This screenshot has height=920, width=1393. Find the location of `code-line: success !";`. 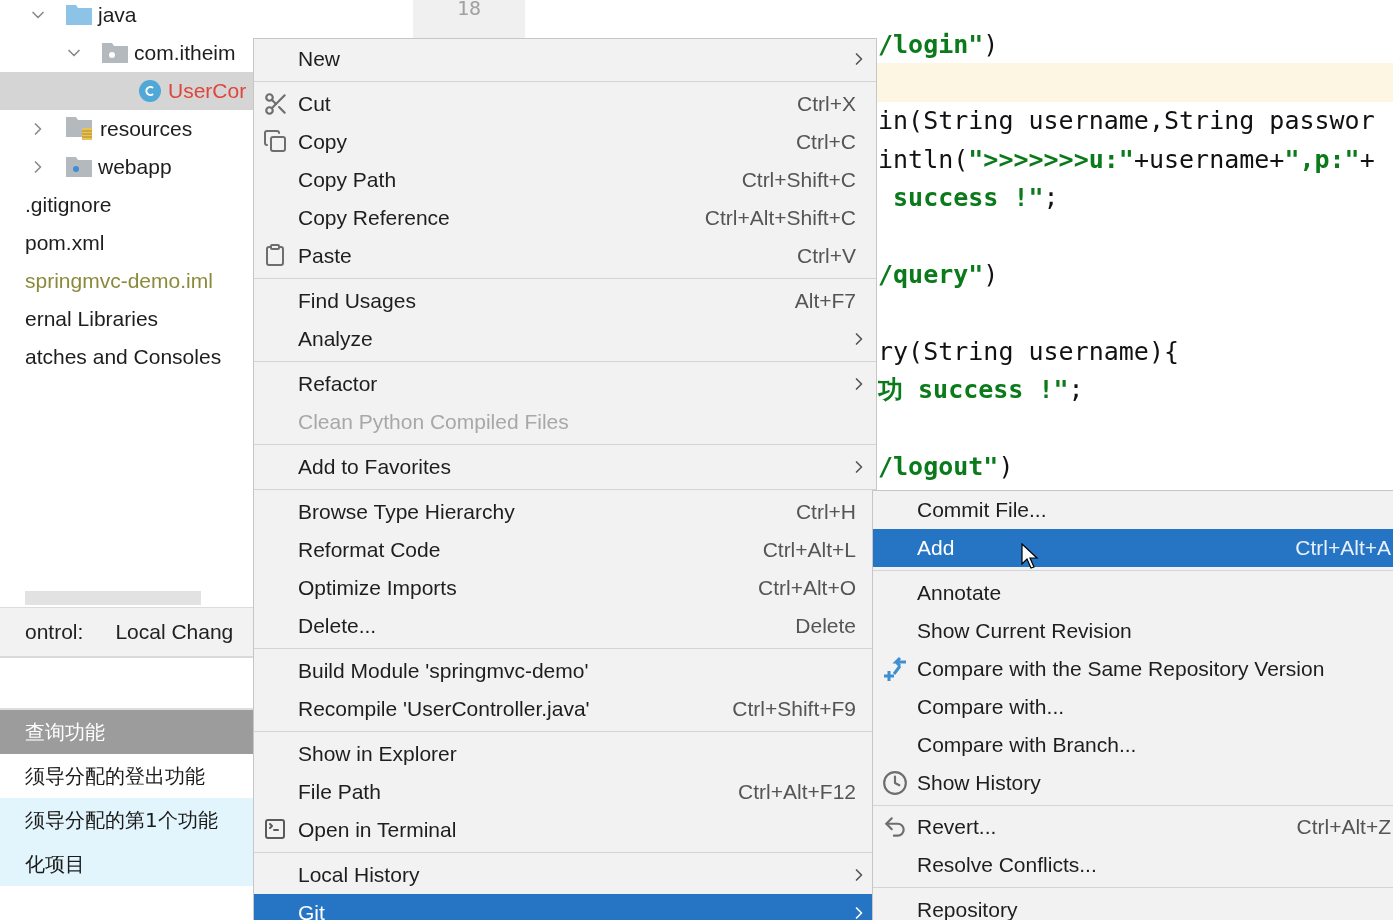

code-line: success !"; is located at coordinates (976, 198).